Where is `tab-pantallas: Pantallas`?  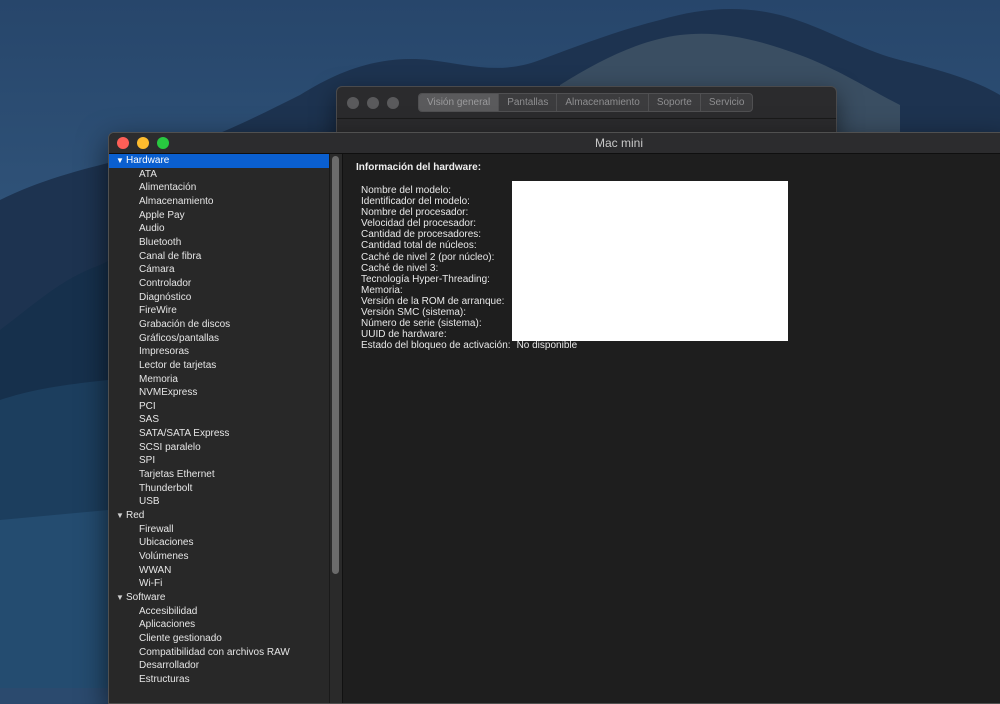 tab-pantallas: Pantallas is located at coordinates (528, 102).